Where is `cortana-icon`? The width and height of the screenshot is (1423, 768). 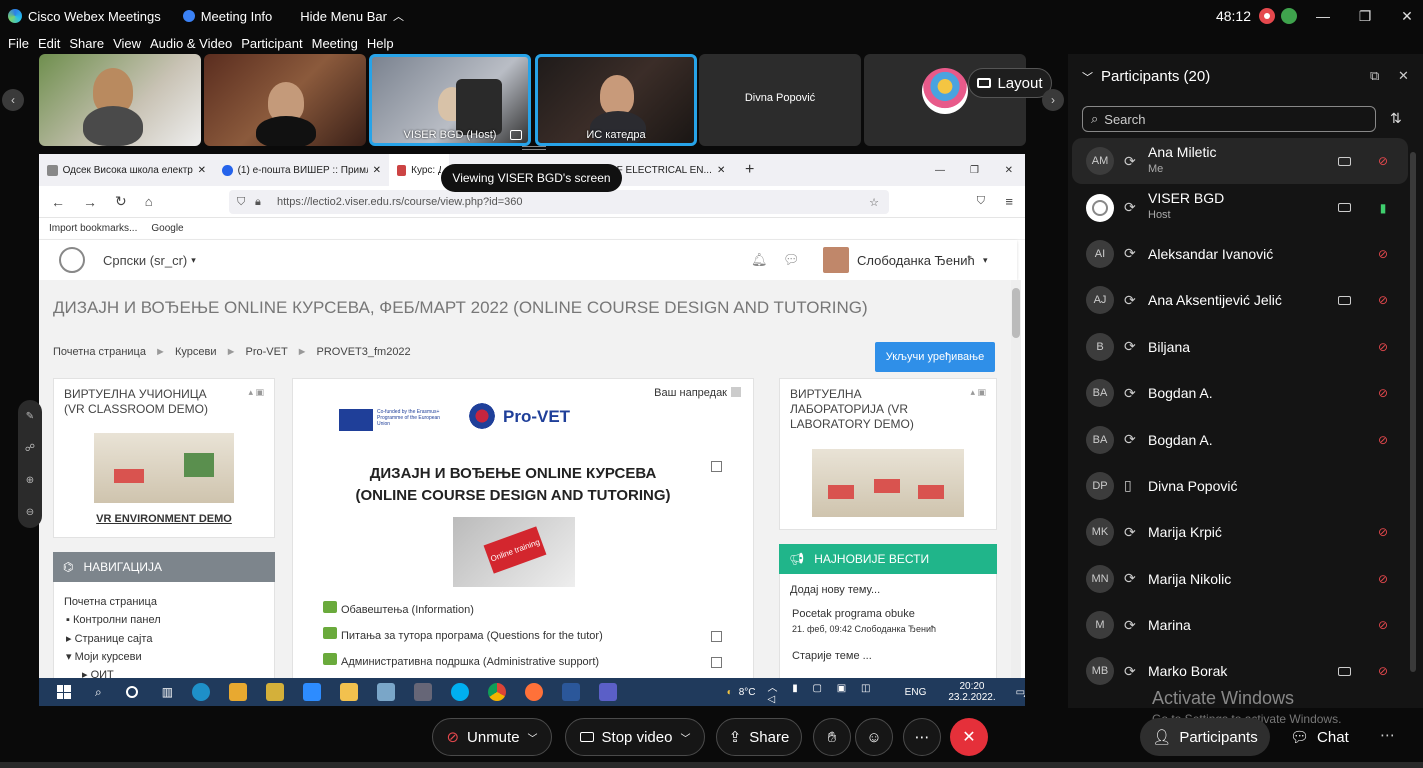 cortana-icon is located at coordinates (131, 692).